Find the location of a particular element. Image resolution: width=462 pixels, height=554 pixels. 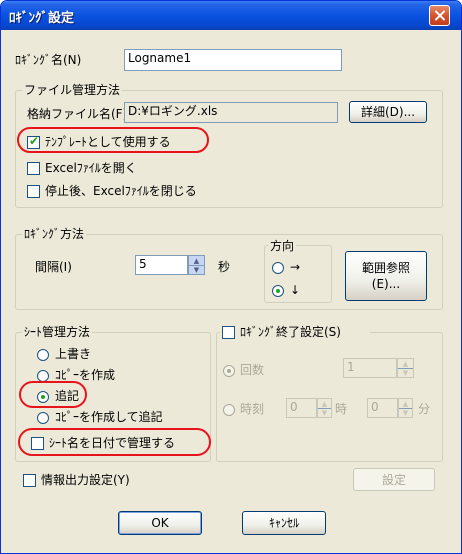

direction-down-label: ↓ is located at coordinates (295, 290).